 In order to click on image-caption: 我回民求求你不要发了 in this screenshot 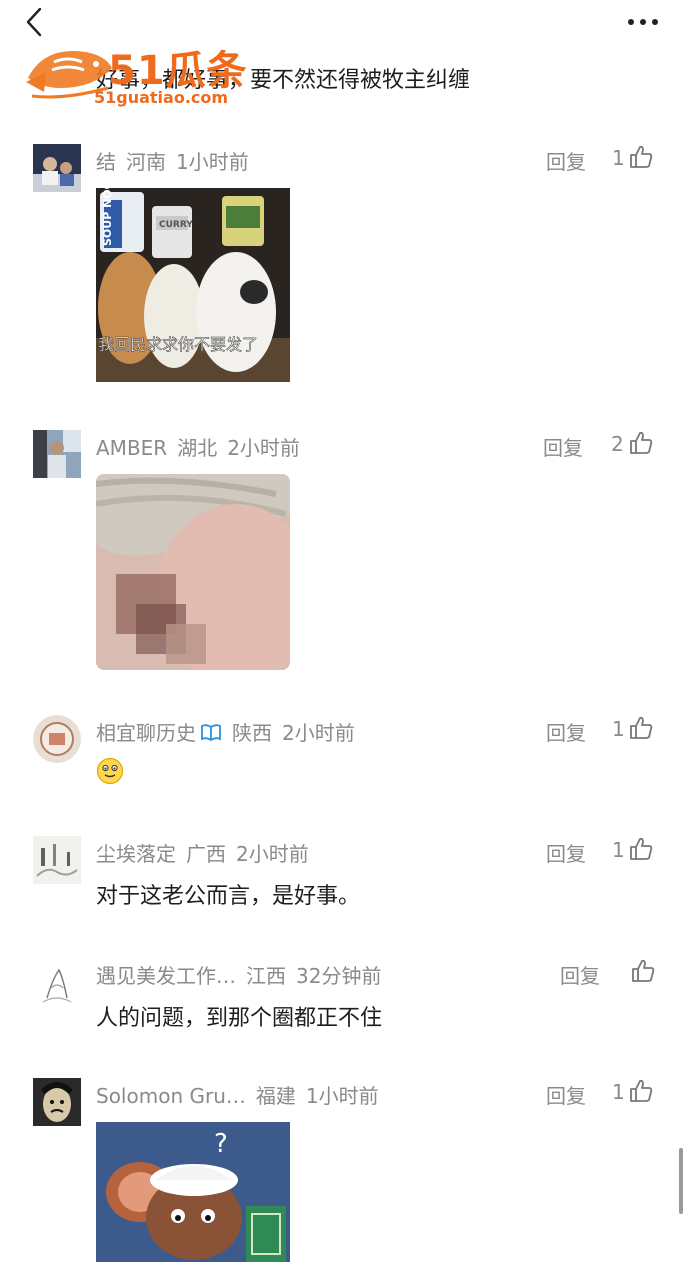, I will do `click(178, 344)`.